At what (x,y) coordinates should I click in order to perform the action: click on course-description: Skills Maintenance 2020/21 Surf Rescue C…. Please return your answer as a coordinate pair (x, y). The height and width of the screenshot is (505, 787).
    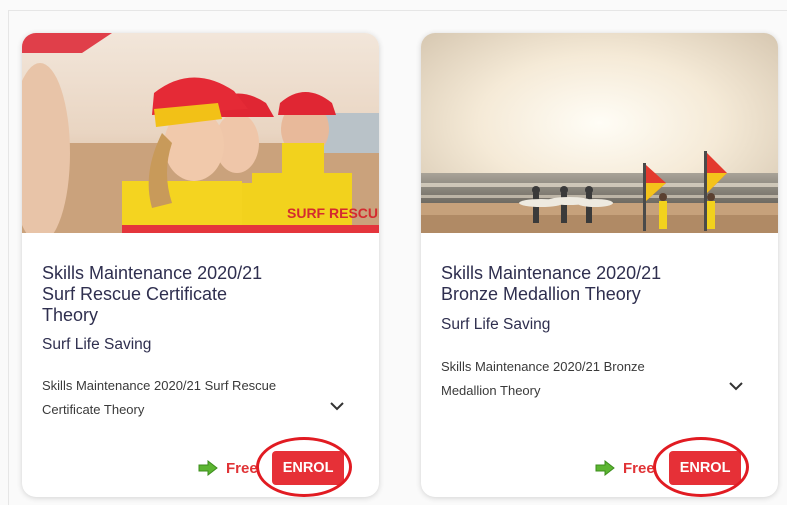
    Looking at the image, I should click on (159, 397).